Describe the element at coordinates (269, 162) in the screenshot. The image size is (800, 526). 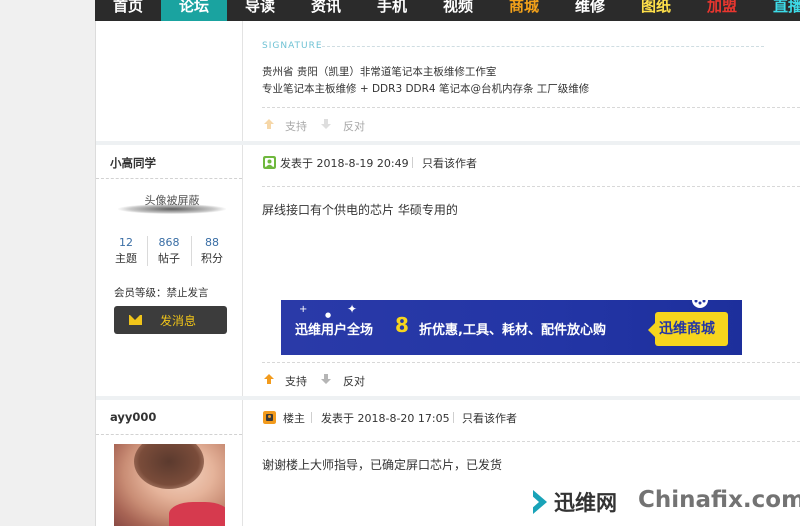
I see `online-status-icon` at that location.